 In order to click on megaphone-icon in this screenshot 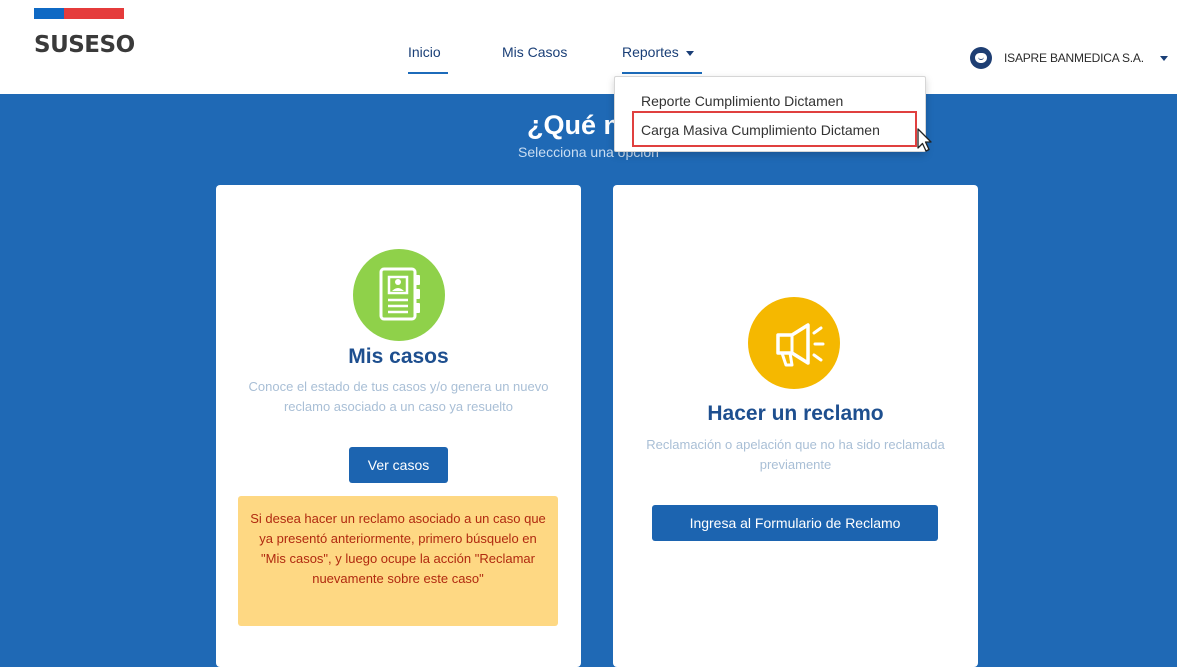, I will do `click(794, 343)`.